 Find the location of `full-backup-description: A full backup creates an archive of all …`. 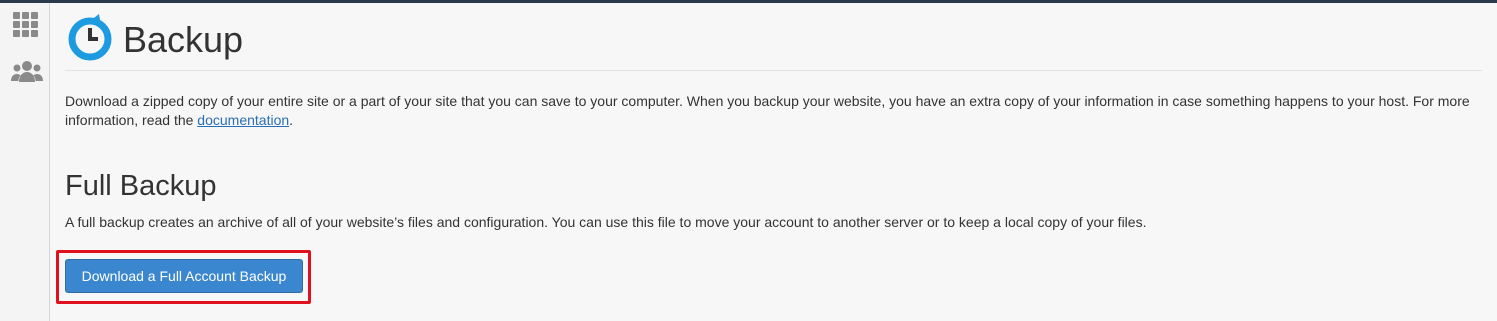

full-backup-description: A full backup creates an archive of all … is located at coordinates (606, 222).